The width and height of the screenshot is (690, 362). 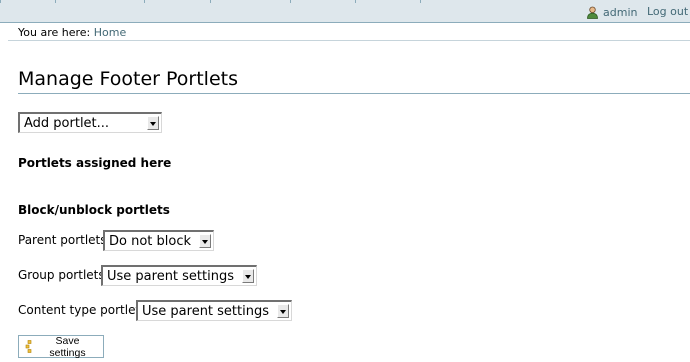 I want to click on title-divider, so click(x=354, y=93).